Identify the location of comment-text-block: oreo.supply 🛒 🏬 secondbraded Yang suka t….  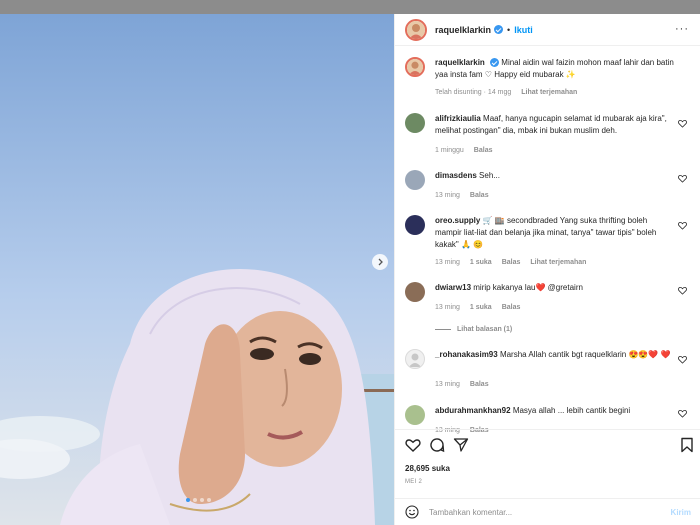
(555, 233).